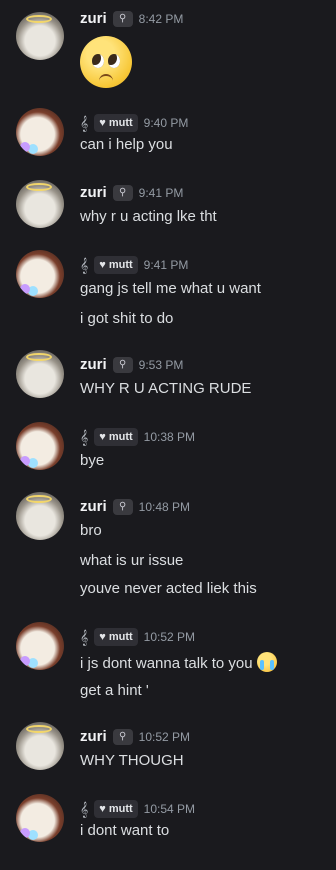 Image resolution: width=336 pixels, height=870 pixels. I want to click on message-text: get a hint ', so click(114, 690).